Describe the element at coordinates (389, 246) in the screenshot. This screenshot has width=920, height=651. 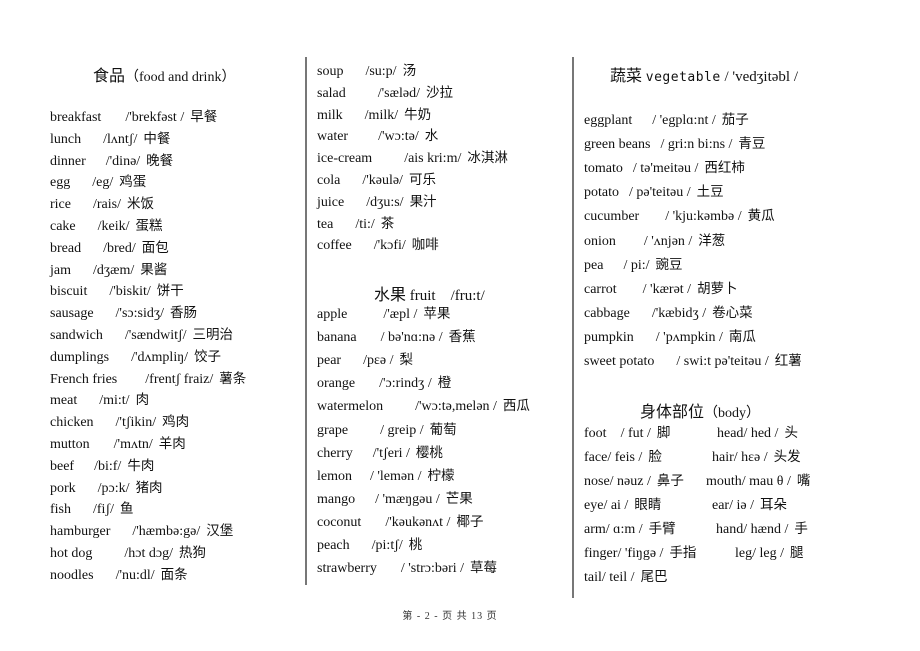
I see `vocab-phonetic: /'kɔfi/` at that location.